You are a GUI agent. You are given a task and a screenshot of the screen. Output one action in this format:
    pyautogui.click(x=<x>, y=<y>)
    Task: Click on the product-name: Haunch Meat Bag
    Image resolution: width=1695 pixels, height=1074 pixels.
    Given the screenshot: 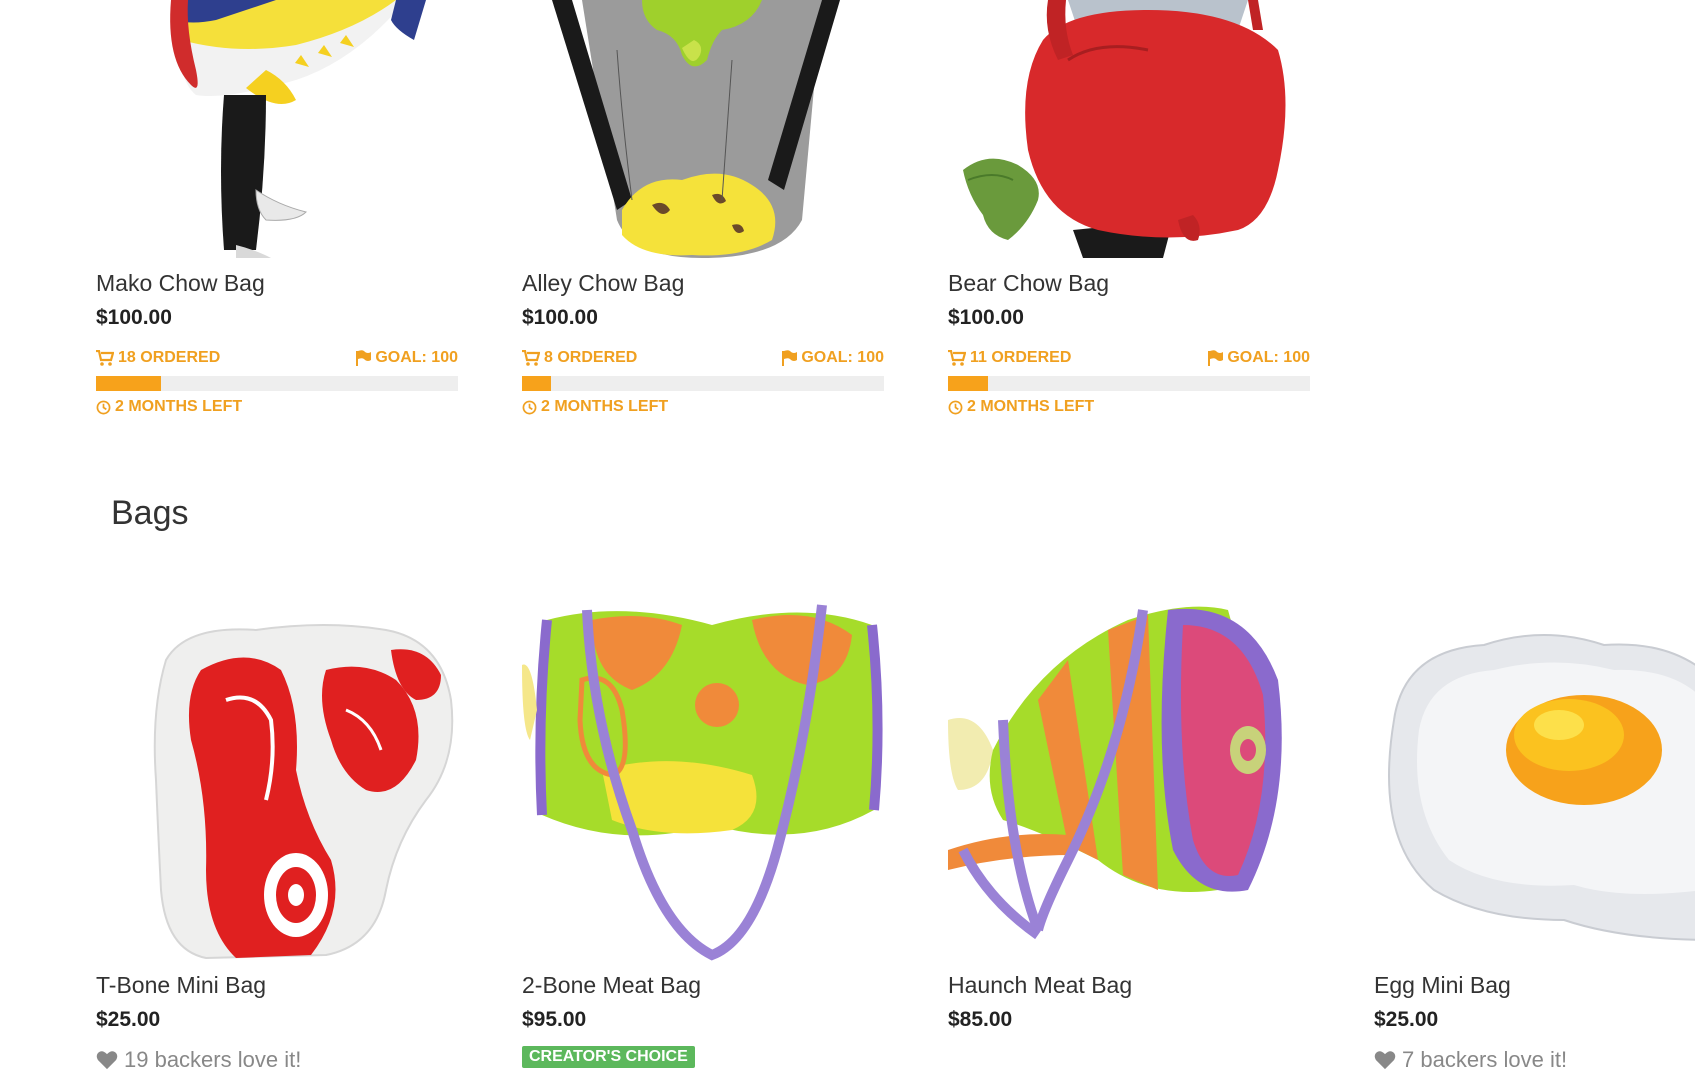 What is the action you would take?
    pyautogui.click(x=1040, y=985)
    